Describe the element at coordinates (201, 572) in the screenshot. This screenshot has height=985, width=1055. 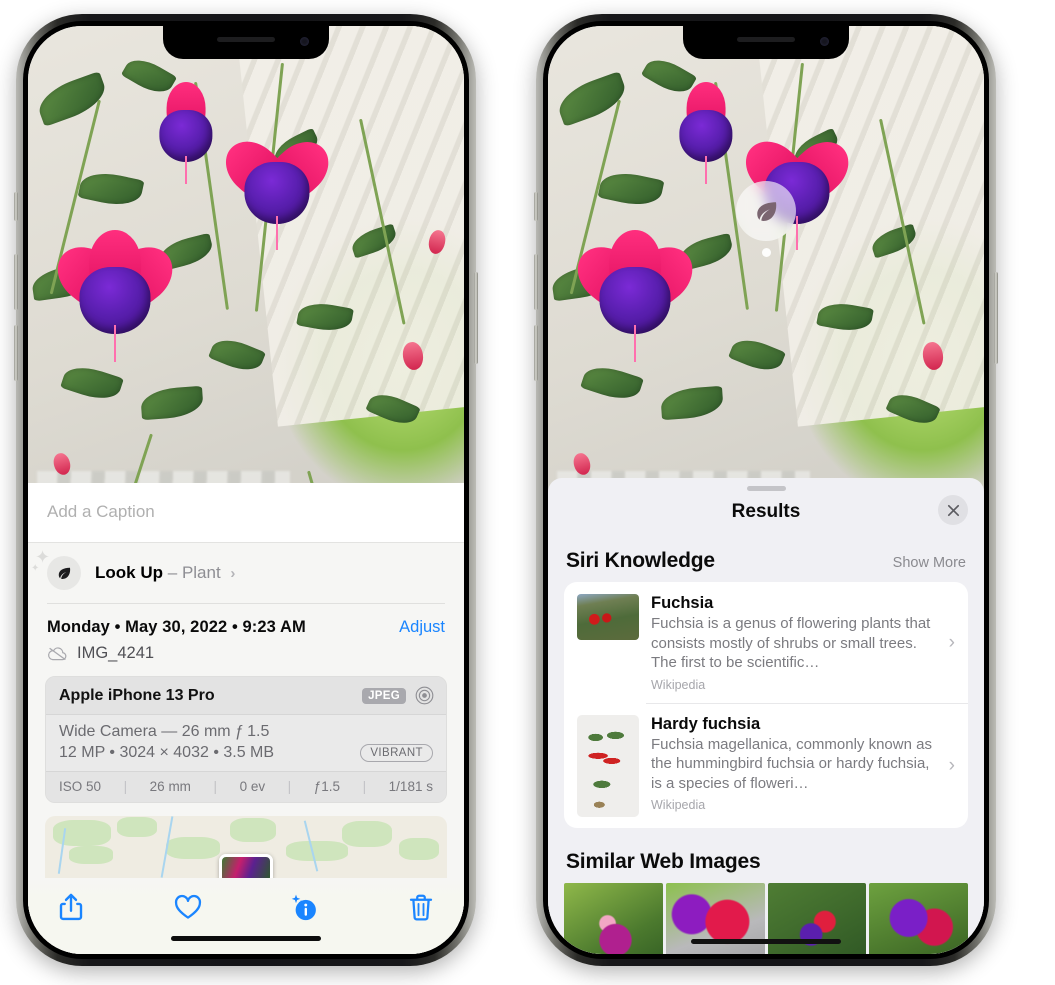
I see `look-up-subject: Plant` at that location.